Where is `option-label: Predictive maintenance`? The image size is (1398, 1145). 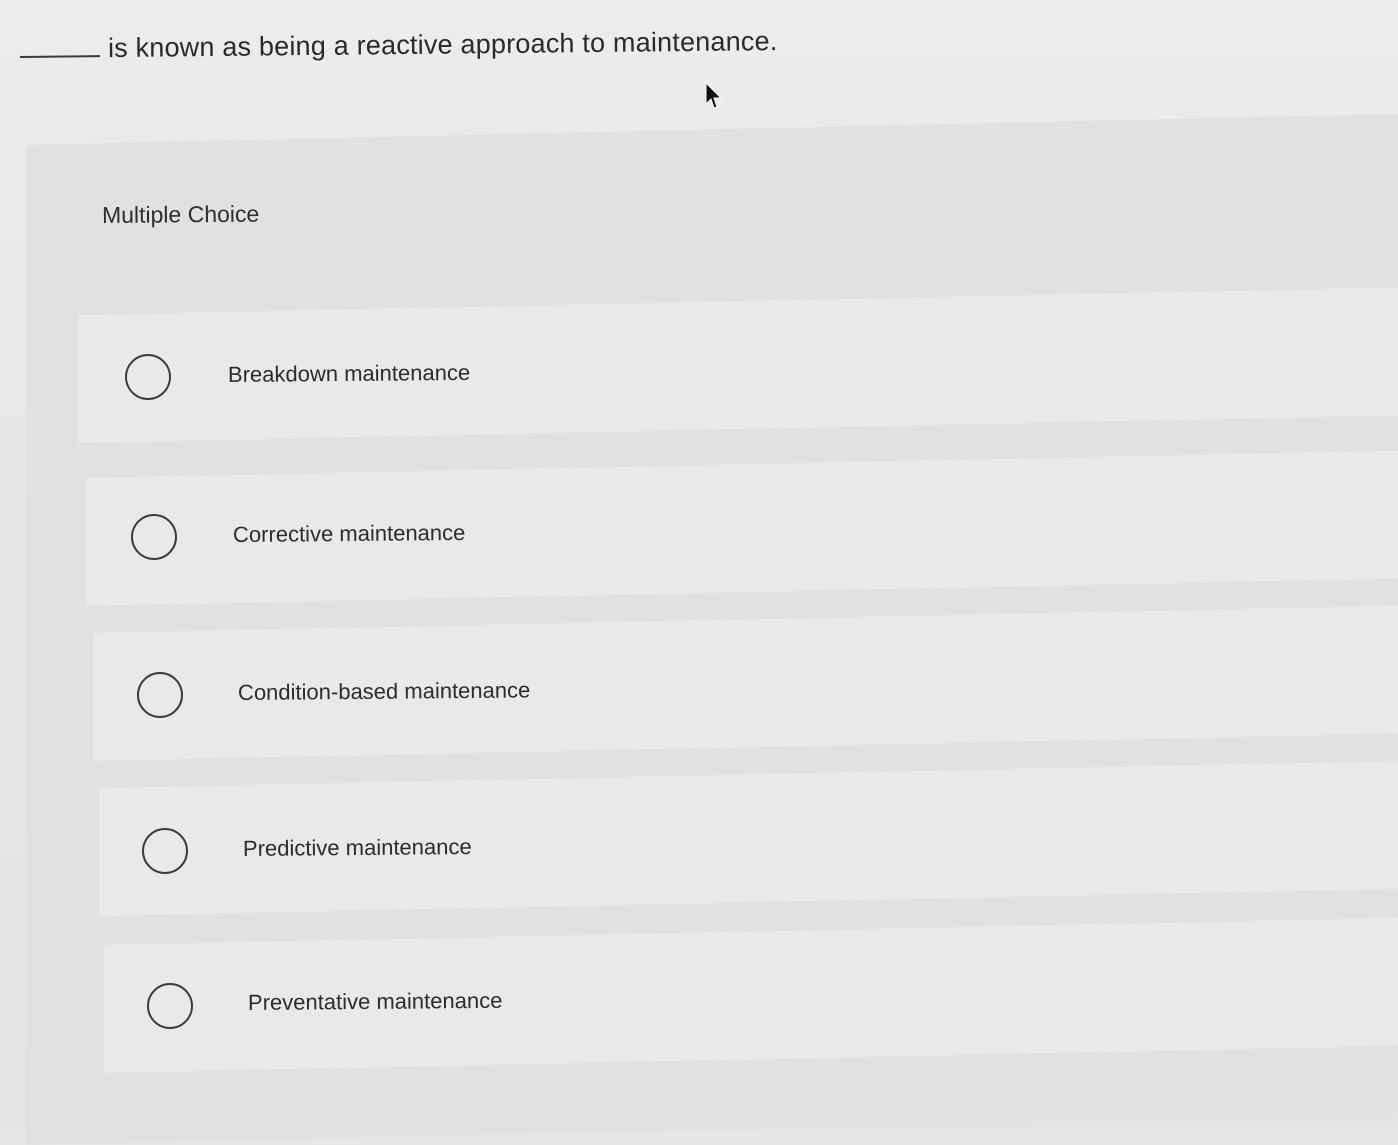
option-label: Predictive maintenance is located at coordinates (357, 848).